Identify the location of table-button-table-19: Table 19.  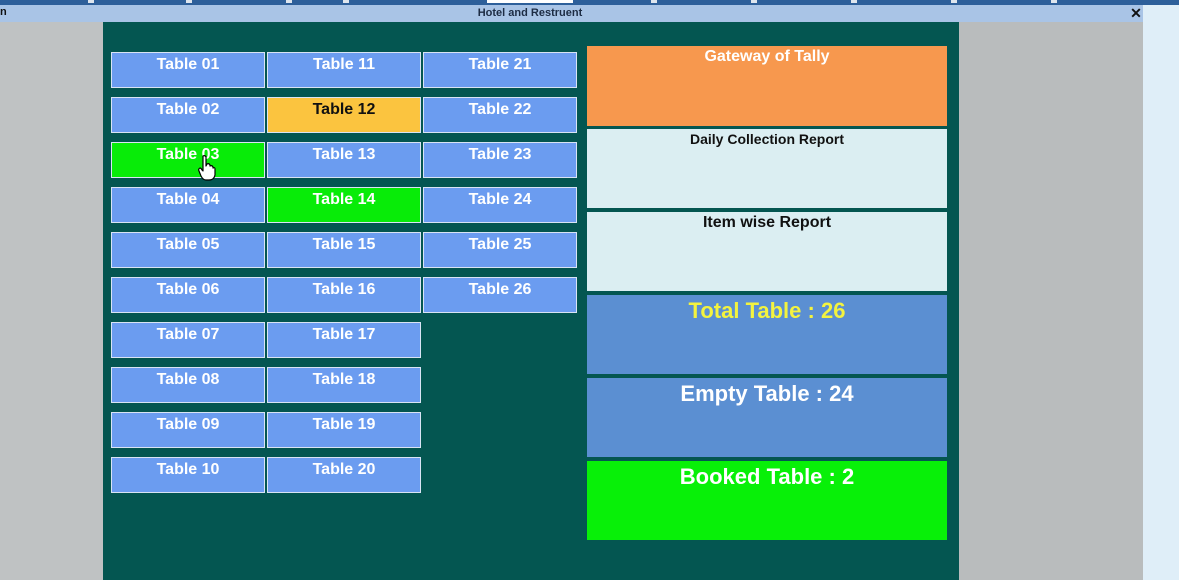
(344, 430).